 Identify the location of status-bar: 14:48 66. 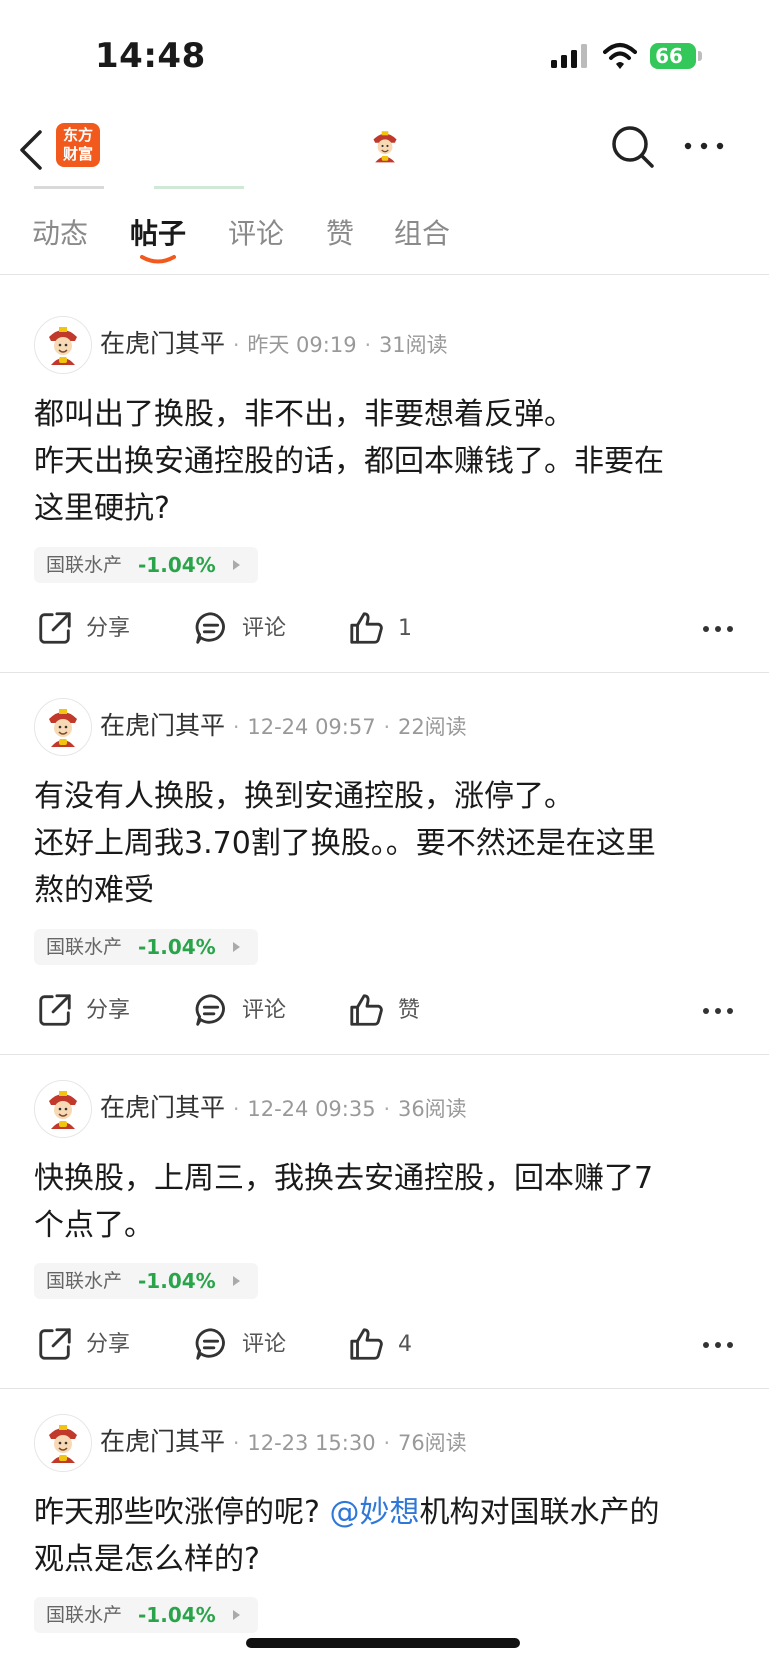
(384, 55).